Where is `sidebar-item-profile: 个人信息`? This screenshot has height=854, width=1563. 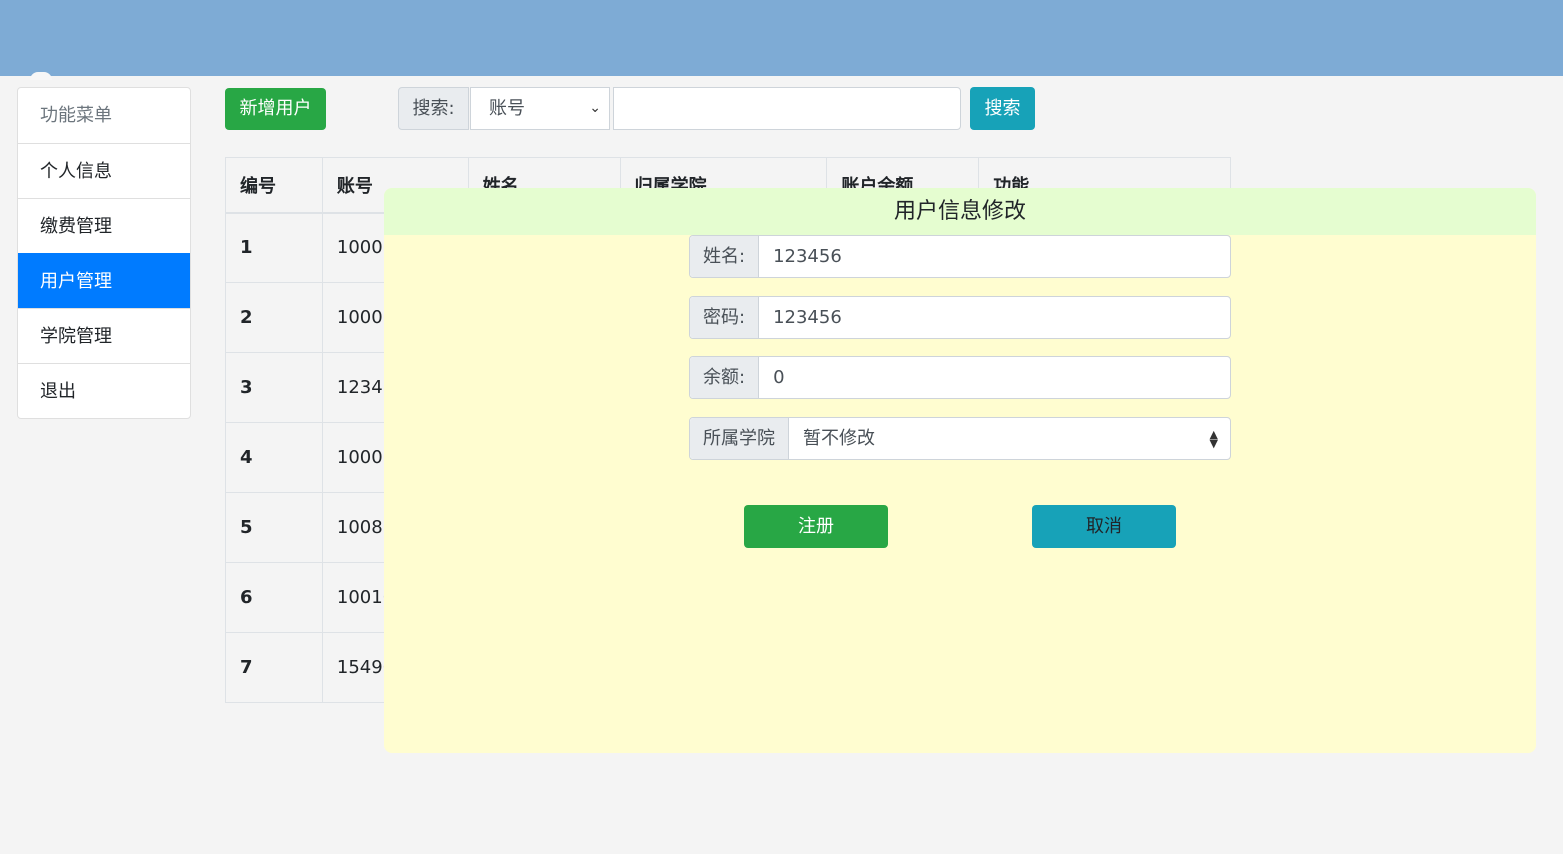 sidebar-item-profile: 个人信息 is located at coordinates (104, 170).